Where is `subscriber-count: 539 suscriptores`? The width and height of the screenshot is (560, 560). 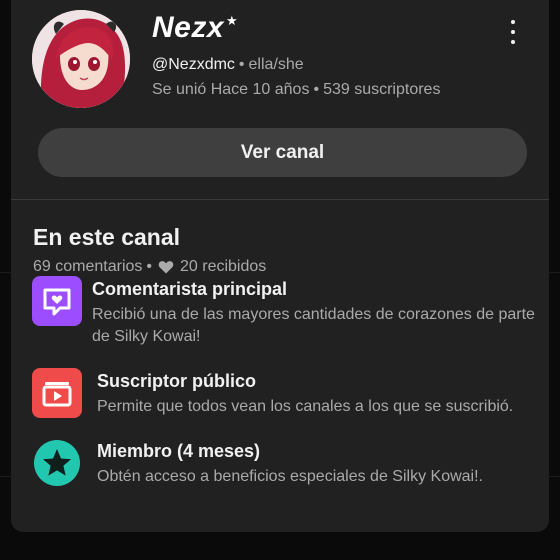
subscriber-count: 539 suscriptores is located at coordinates (382, 89).